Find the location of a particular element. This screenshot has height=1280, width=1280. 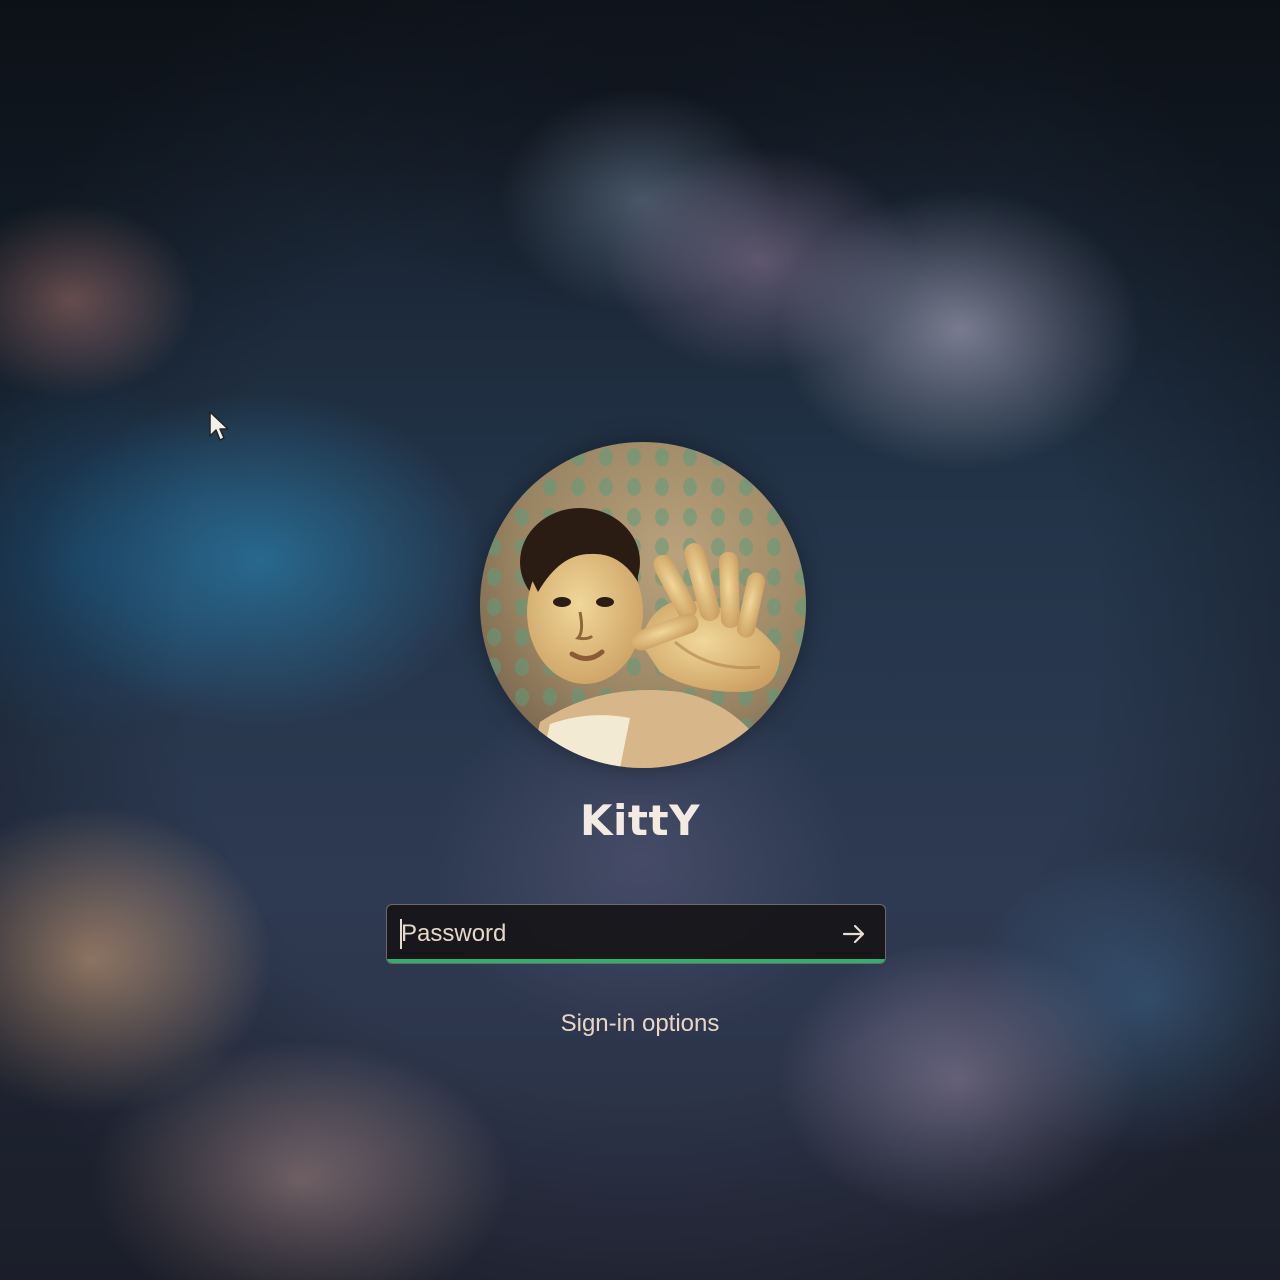

mouse-pointer-icon is located at coordinates (220, 427).